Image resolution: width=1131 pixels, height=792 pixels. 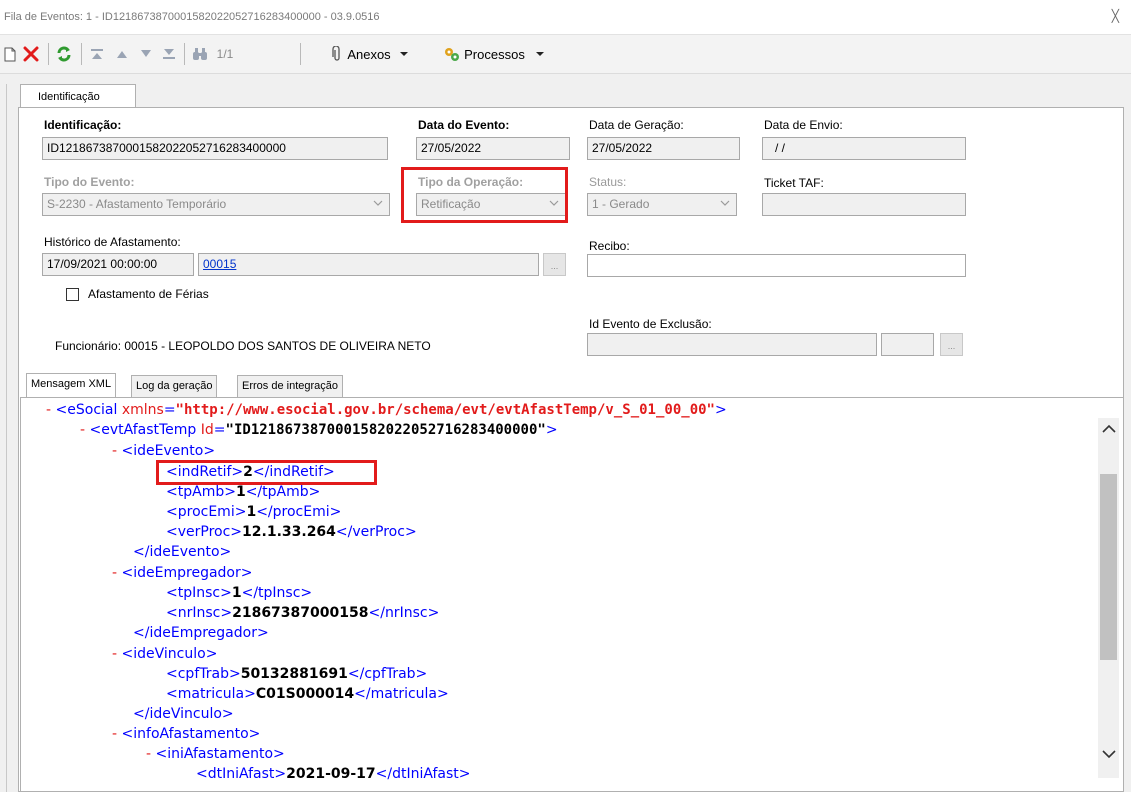 What do you see at coordinates (78, 96) in the screenshot?
I see `tab-identificacao: Identificação` at bounding box center [78, 96].